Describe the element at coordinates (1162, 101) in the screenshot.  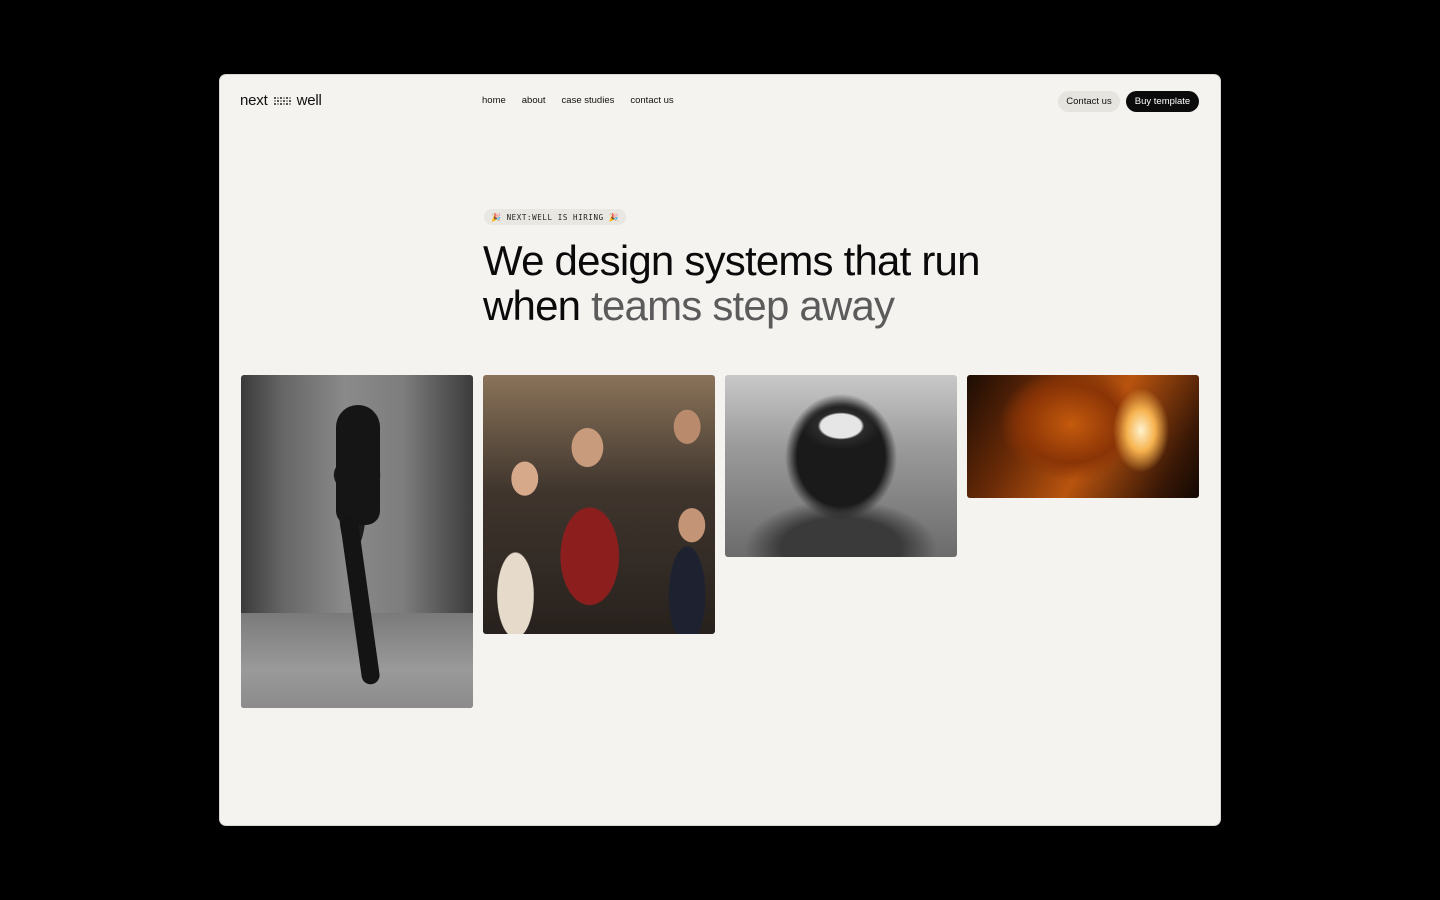
I see `buy-template-button: Buy template` at that location.